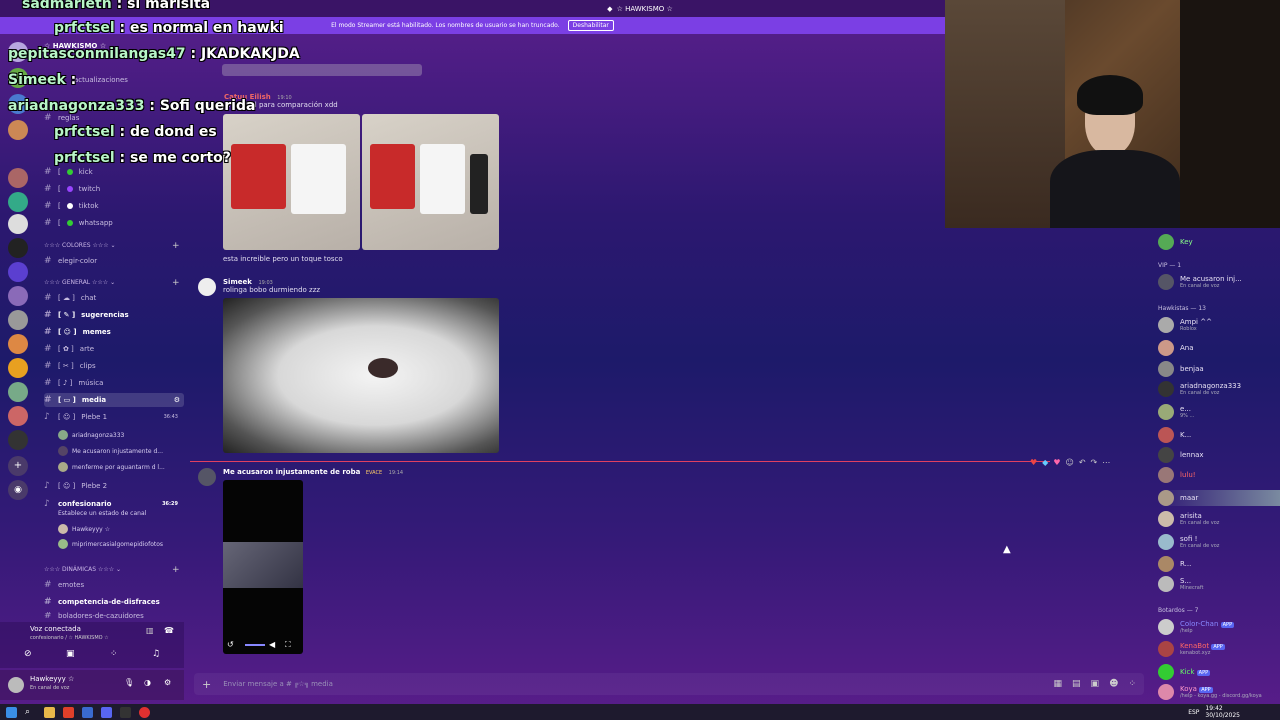  What do you see at coordinates (1200, 282) in the screenshot?
I see `member-item: Me acusaron inj... En canal de voz` at bounding box center [1200, 282].